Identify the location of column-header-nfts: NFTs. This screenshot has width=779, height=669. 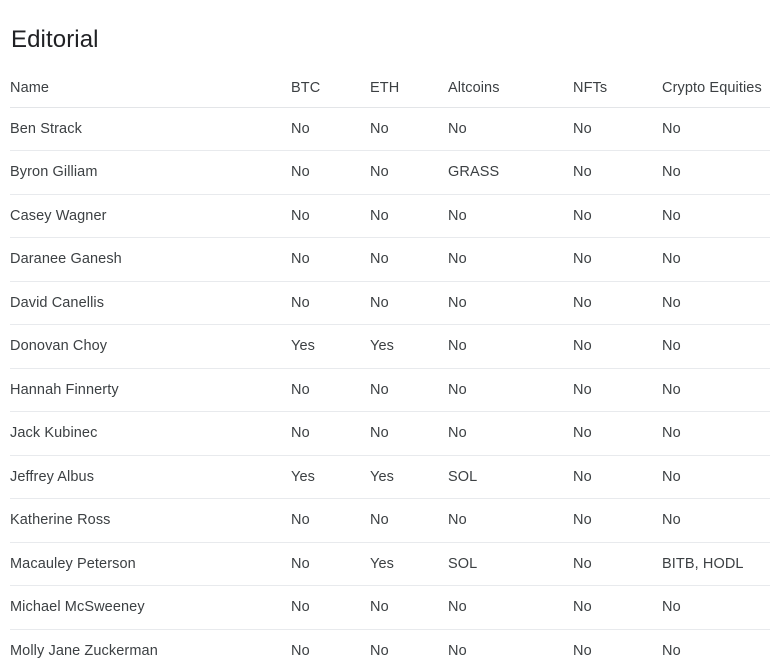
(617, 85).